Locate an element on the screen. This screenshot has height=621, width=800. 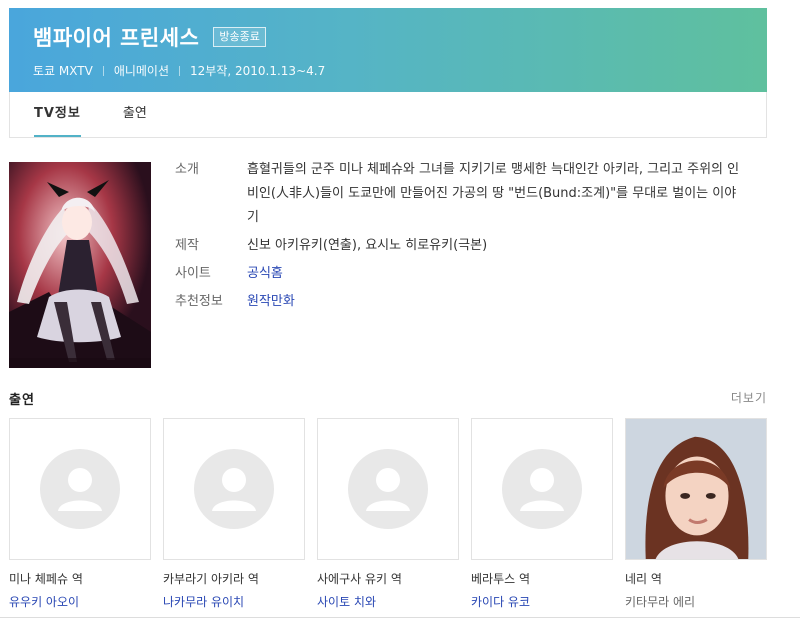
production-label: 제작 is located at coordinates (187, 245).